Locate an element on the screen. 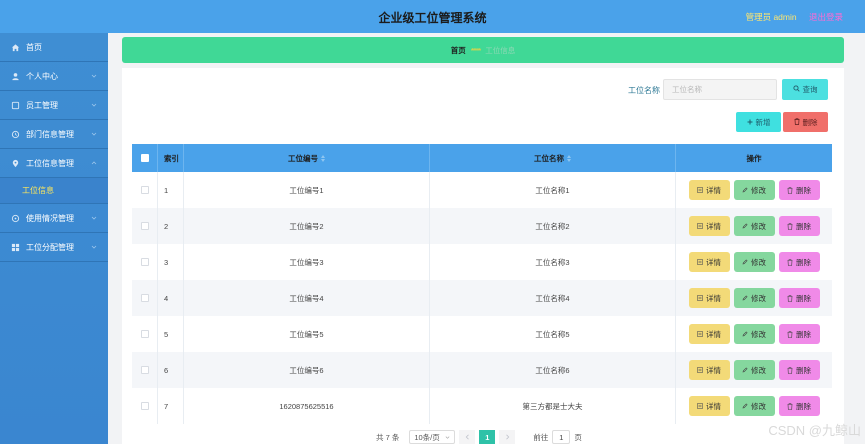 The height and width of the screenshot is (444, 865). pencil-icon is located at coordinates (745, 298).